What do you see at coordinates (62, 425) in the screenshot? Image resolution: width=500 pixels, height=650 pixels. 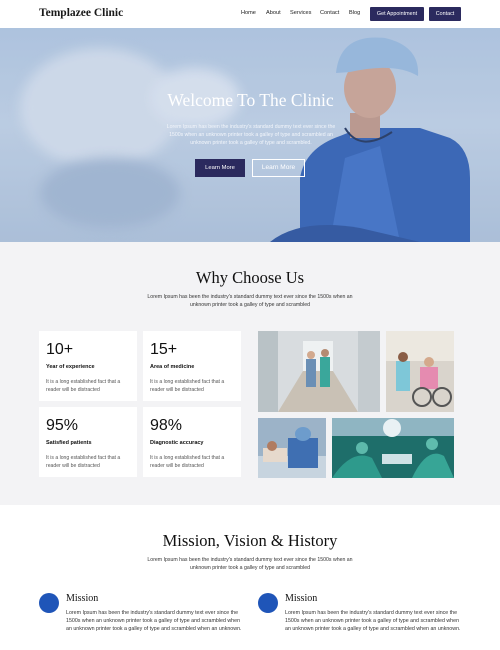 I see `stat-value: 95%` at bounding box center [62, 425].